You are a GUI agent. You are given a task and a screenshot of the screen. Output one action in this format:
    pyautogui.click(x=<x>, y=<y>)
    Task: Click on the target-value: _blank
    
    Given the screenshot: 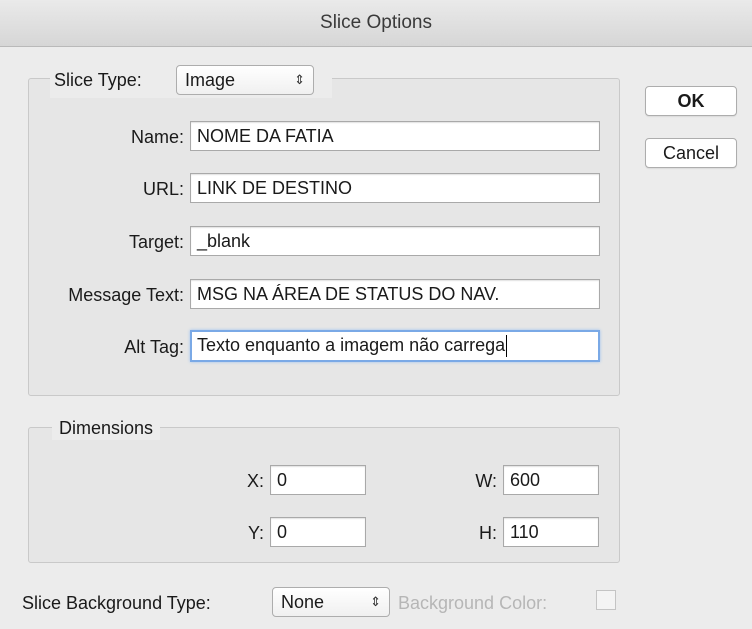 What is the action you would take?
    pyautogui.click(x=224, y=241)
    